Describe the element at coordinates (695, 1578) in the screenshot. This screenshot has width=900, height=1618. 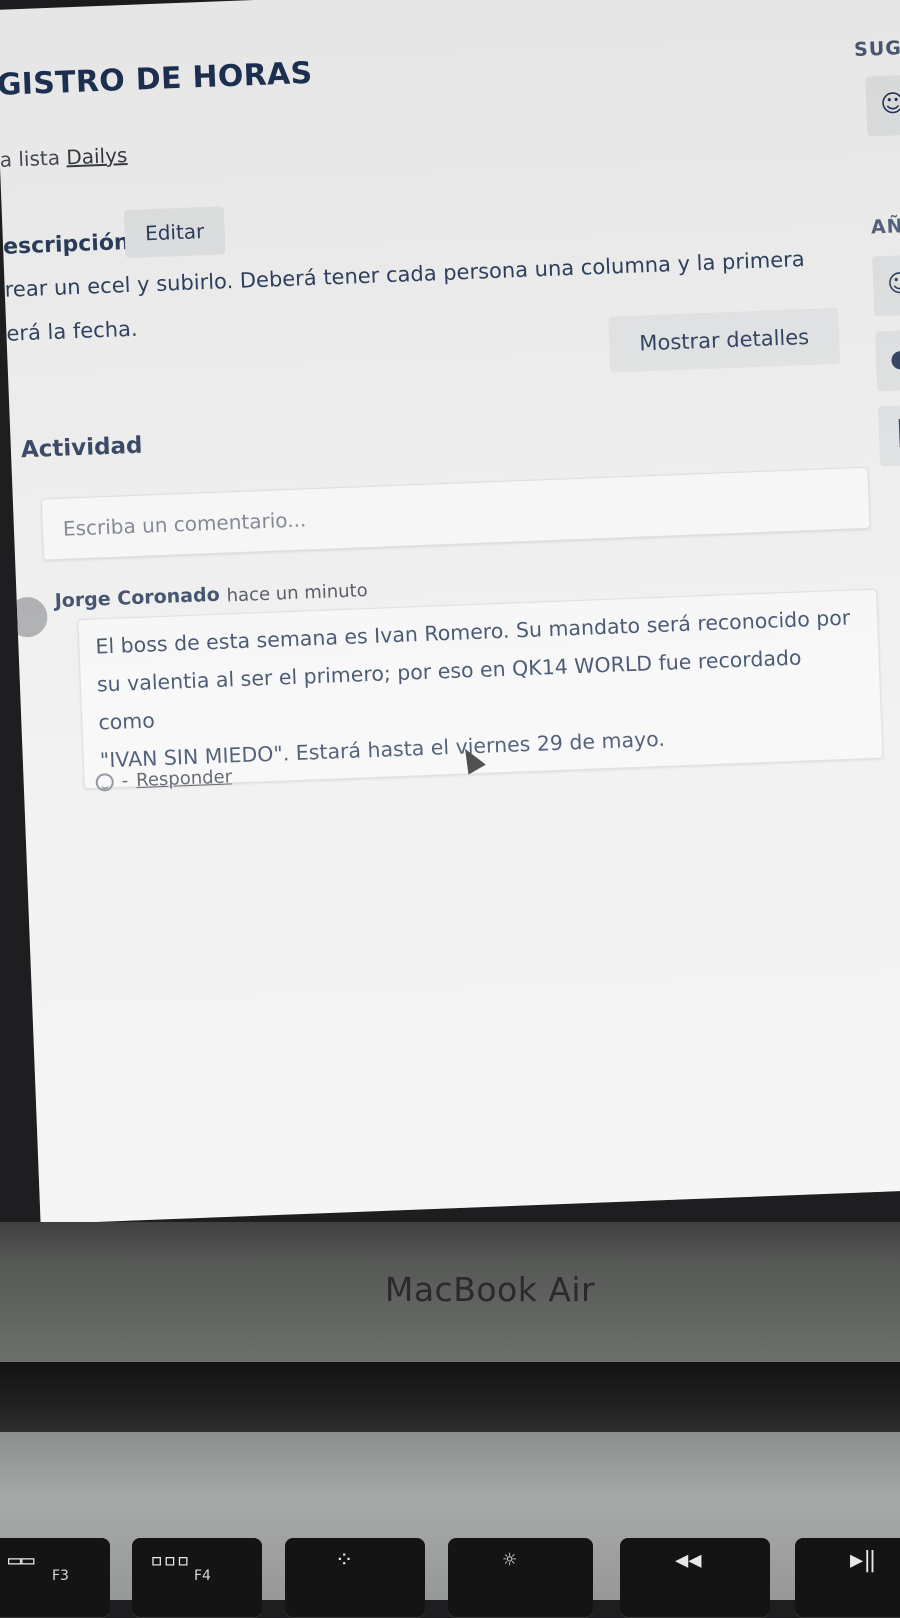
I see `key-f7-rewind: ◀◀` at that location.